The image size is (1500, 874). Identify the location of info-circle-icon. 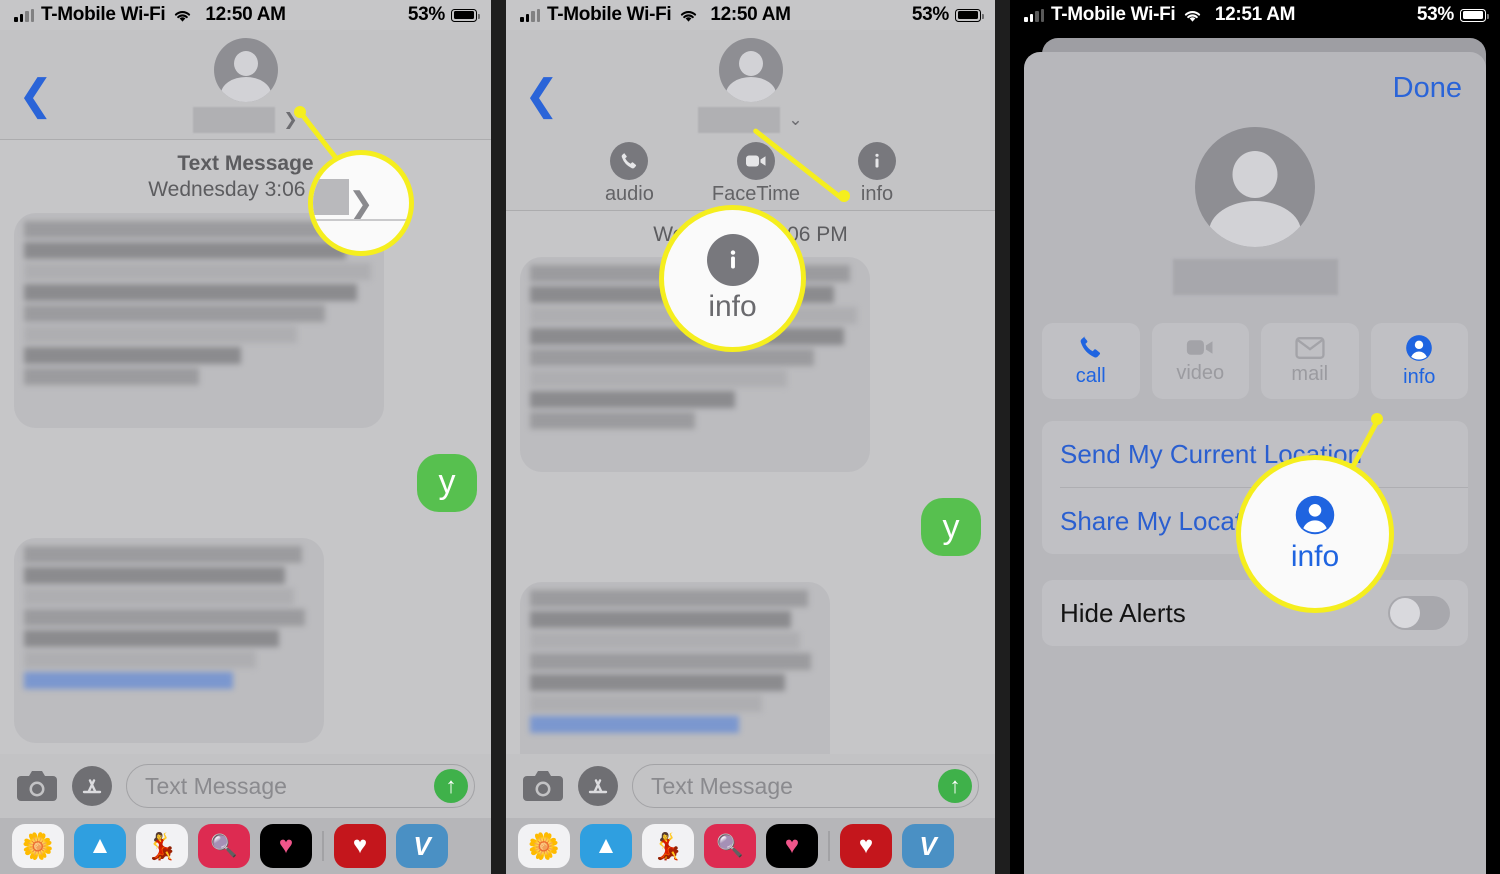
(732, 259).